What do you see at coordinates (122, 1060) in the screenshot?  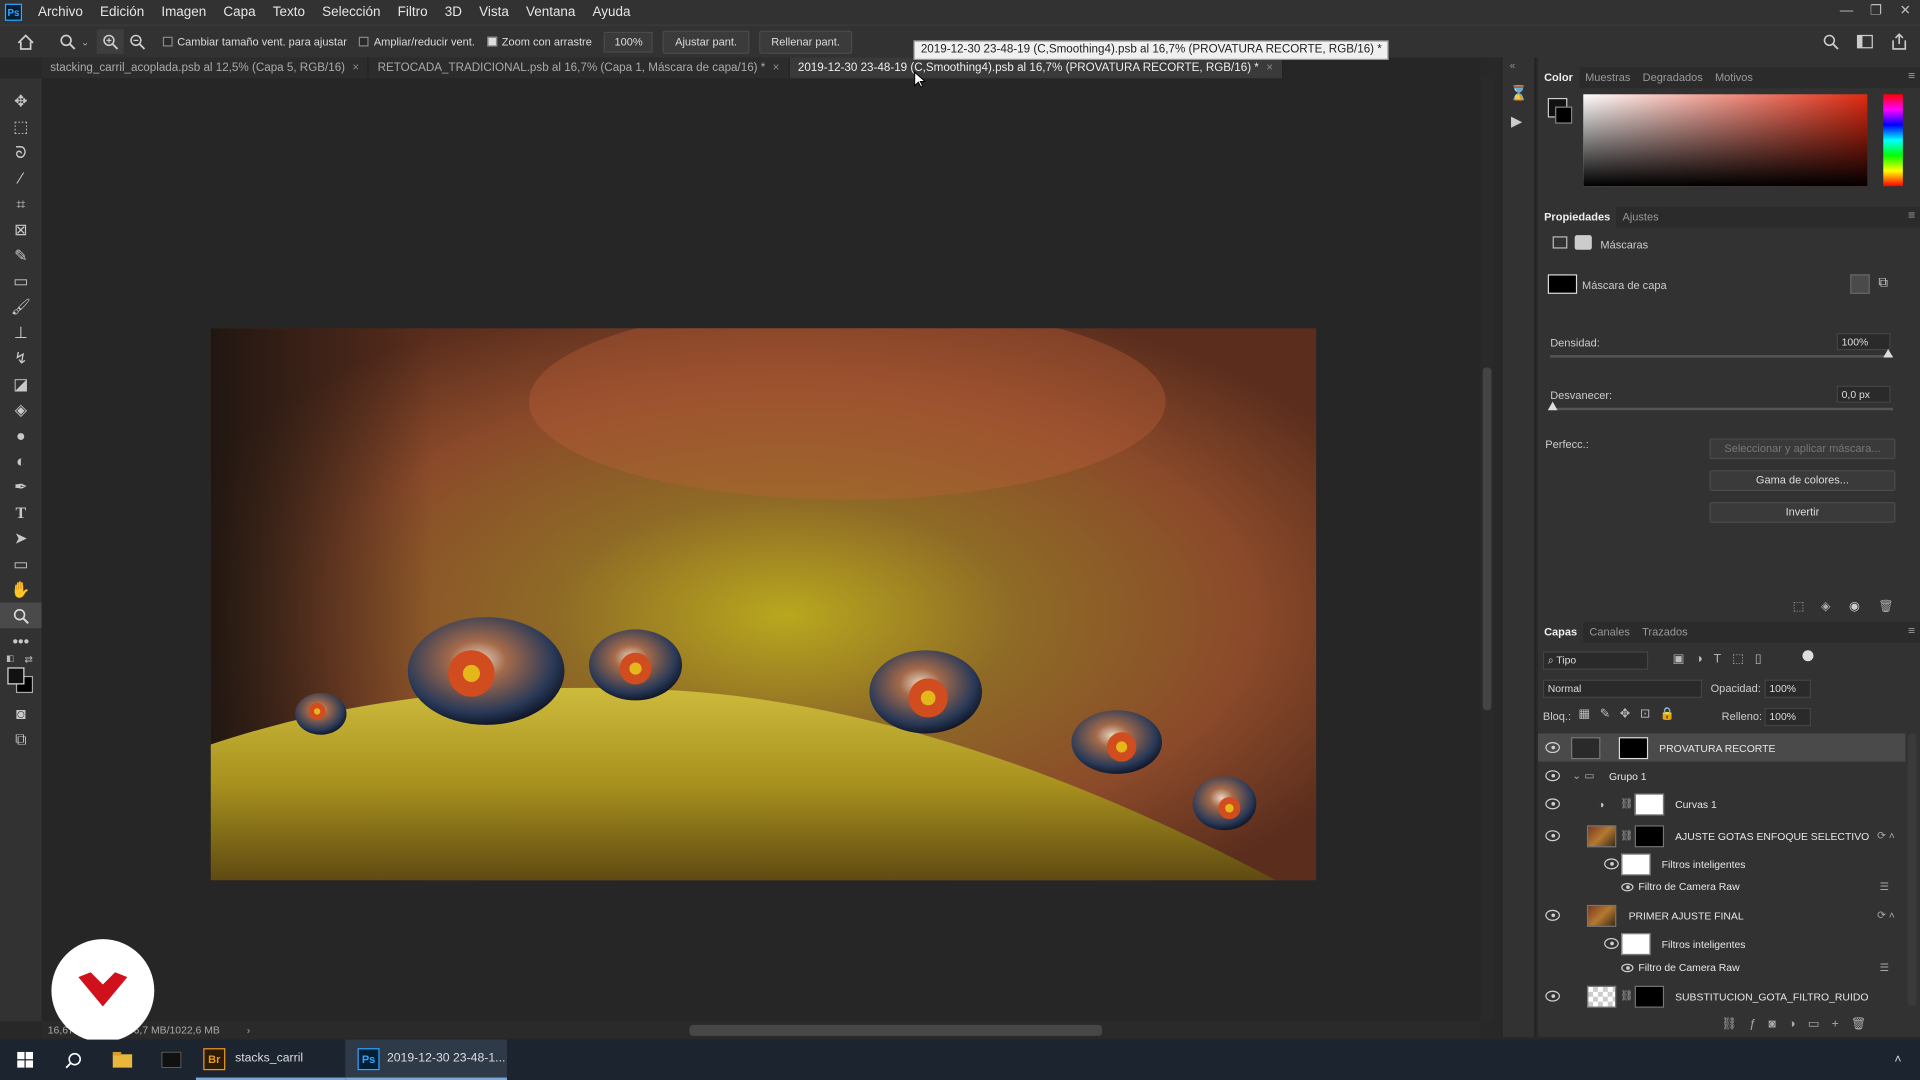 I see `file-explorer-icon` at bounding box center [122, 1060].